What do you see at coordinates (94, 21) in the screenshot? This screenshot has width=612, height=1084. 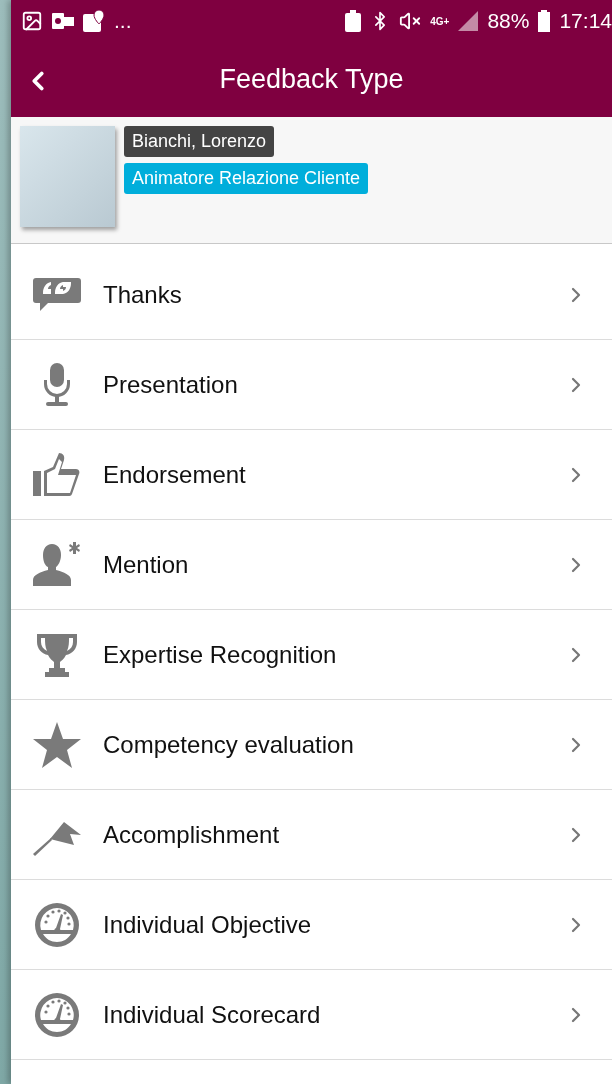 I see `map-pin-app-icon` at bounding box center [94, 21].